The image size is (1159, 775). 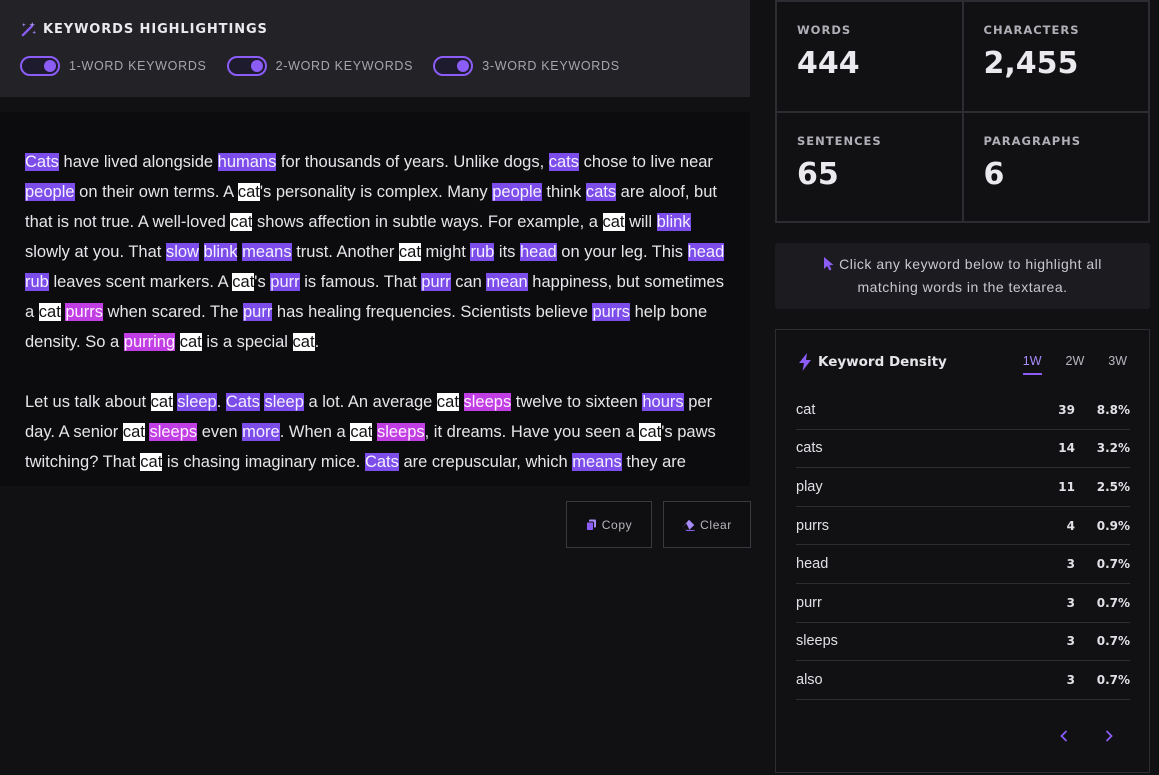 What do you see at coordinates (113, 66) in the screenshot?
I see `keyword-toggle-1: 1-WORD KEYWORDS` at bounding box center [113, 66].